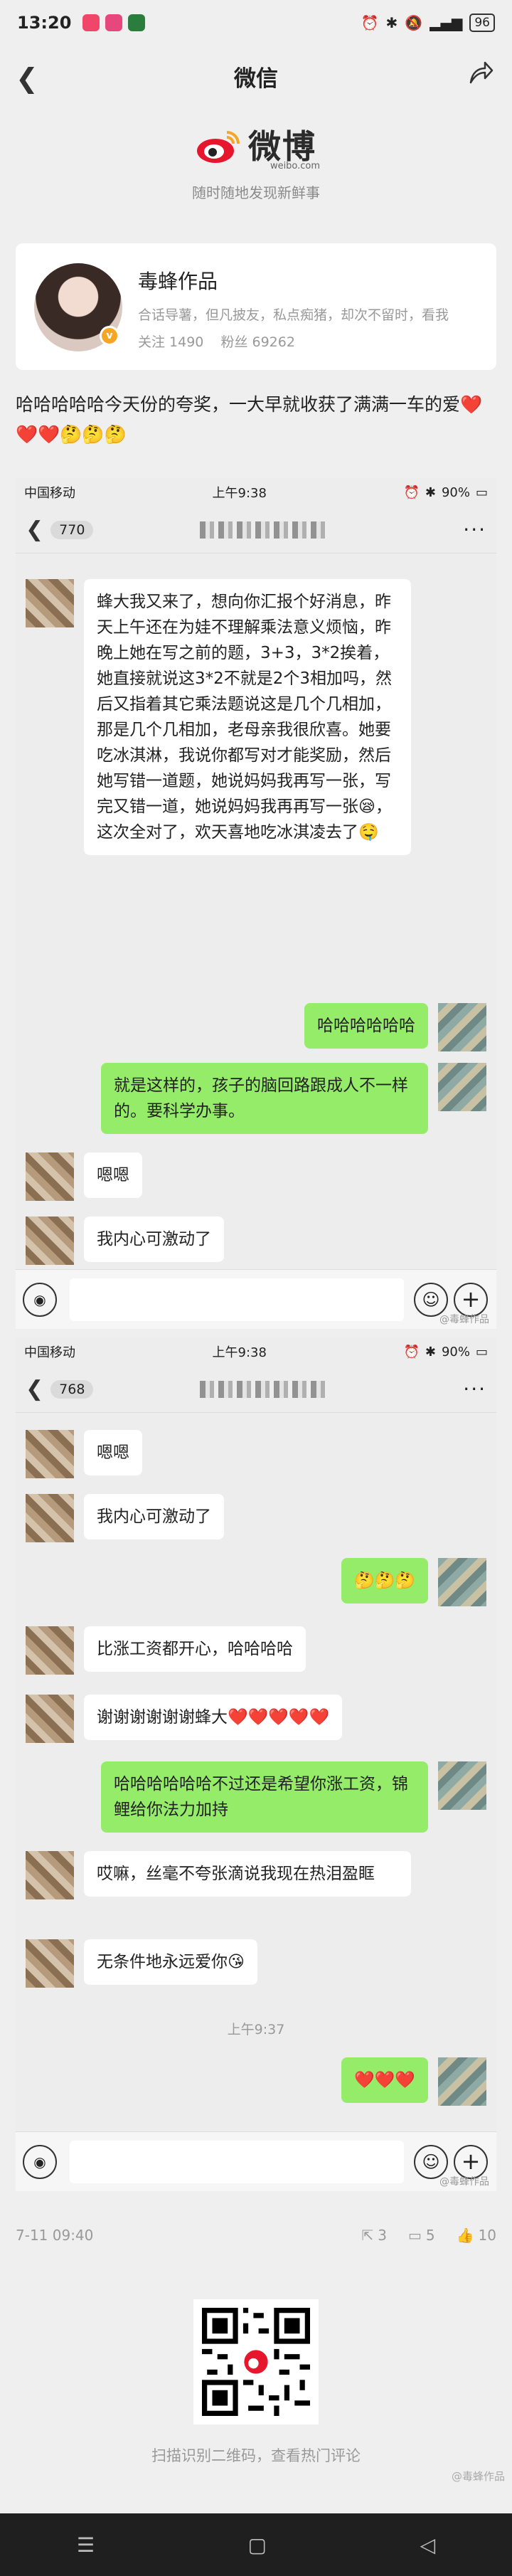 This screenshot has width=512, height=2576. What do you see at coordinates (428, 23) in the screenshot?
I see `status-icons: ⏰ ✱ 🔕 ▂▄▆ 96` at bounding box center [428, 23].